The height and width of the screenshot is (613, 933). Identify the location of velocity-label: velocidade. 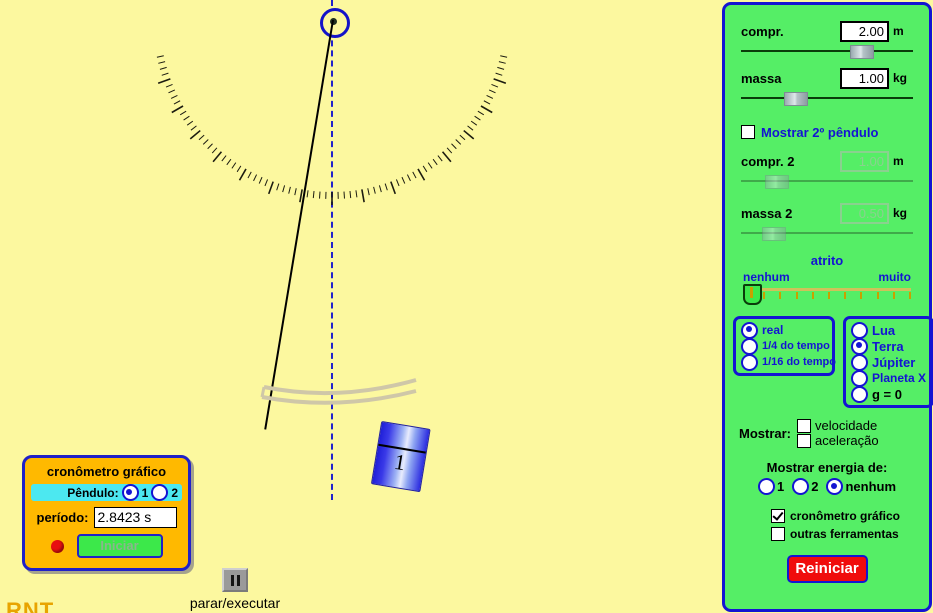
(846, 425).